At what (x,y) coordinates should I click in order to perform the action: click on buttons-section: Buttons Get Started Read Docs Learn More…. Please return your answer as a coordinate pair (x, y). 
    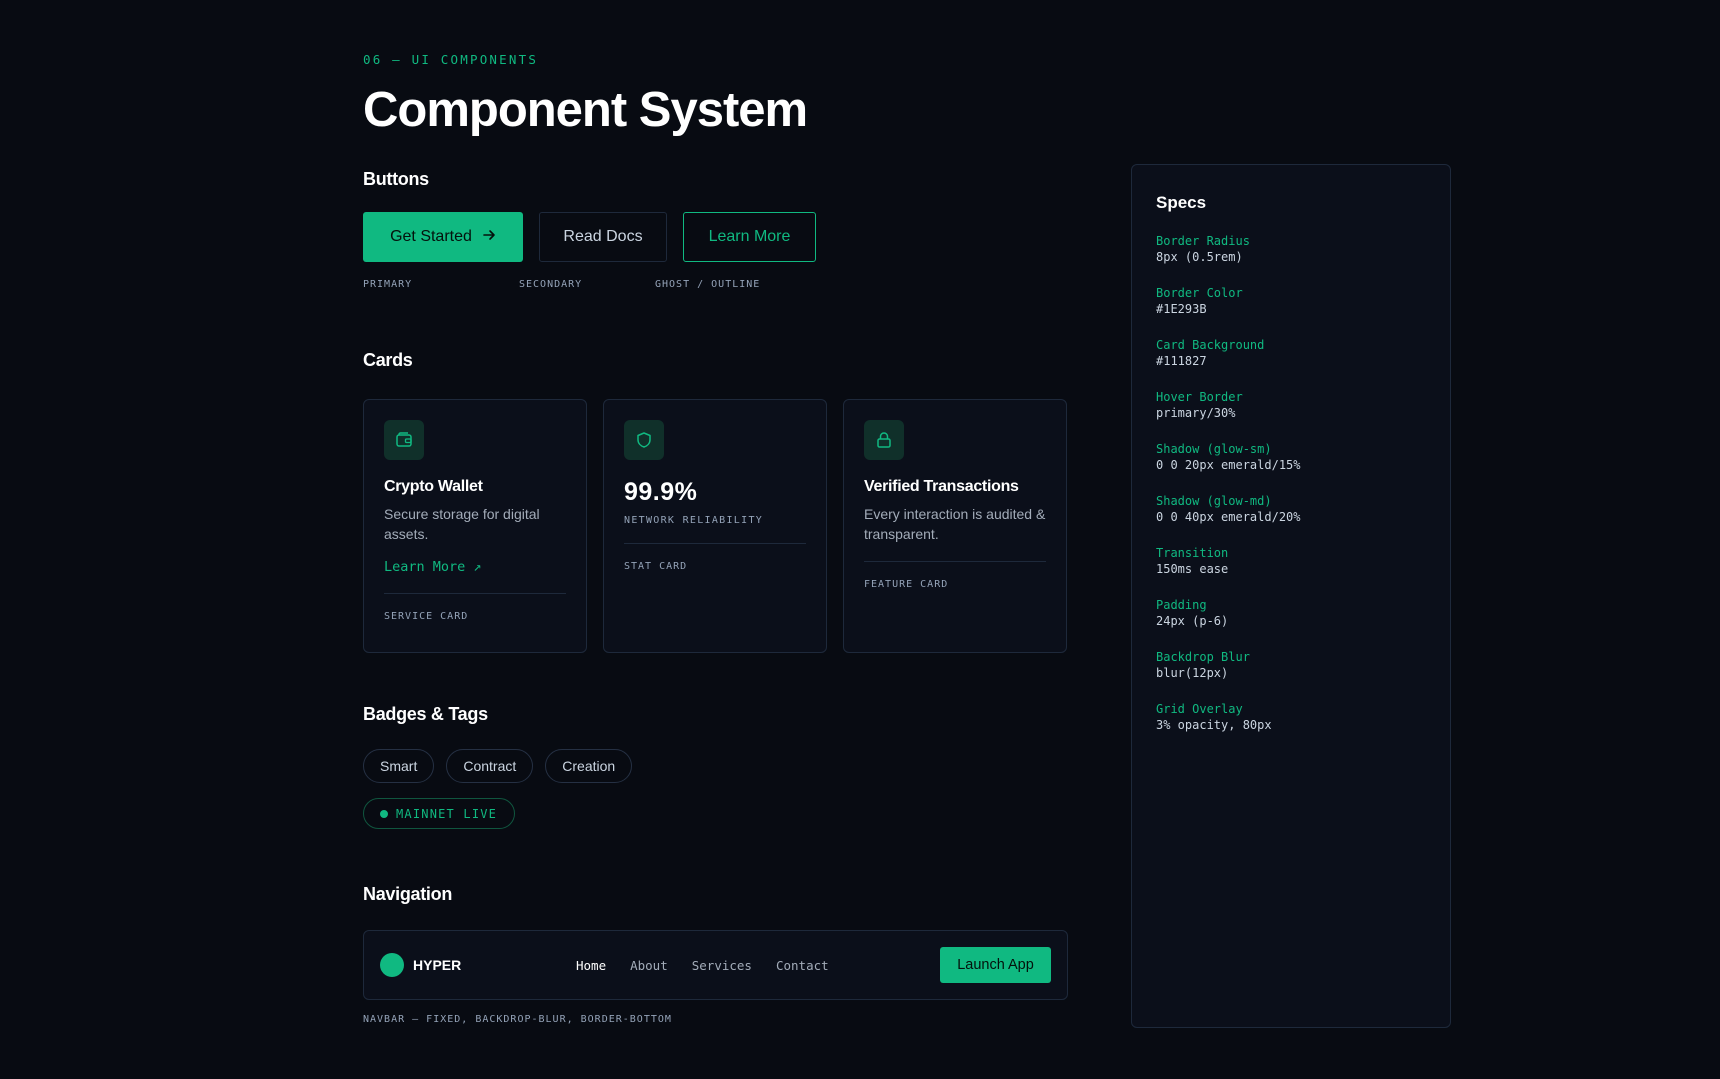
    Looking at the image, I should click on (589, 231).